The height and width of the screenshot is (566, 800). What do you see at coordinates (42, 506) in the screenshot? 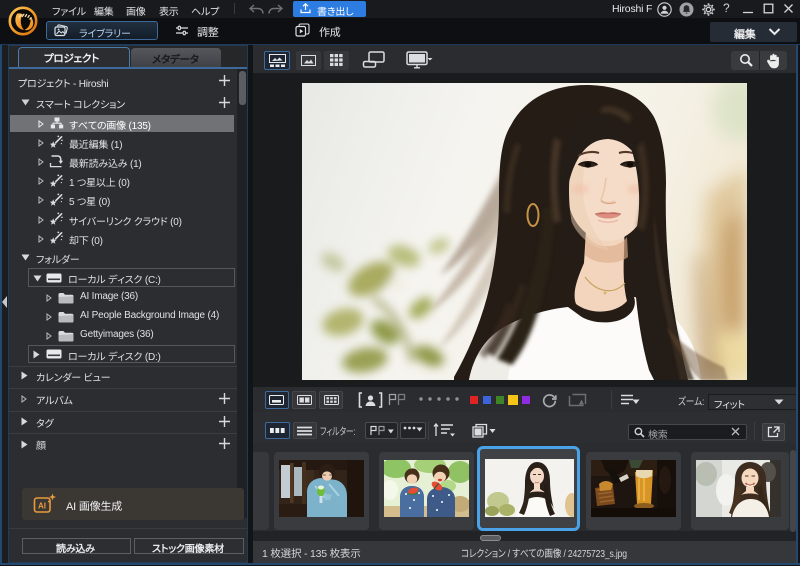
I see `svg-text: AI` at bounding box center [42, 506].